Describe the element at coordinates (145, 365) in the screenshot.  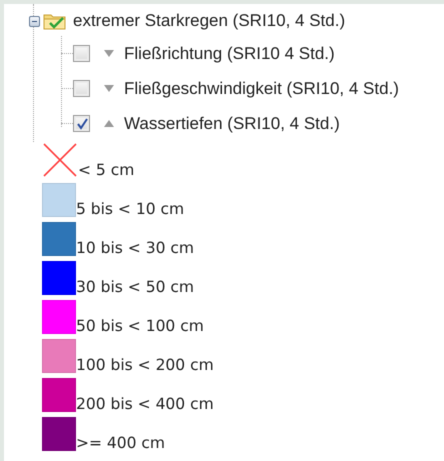
I see `legend-label: 100 bis < 200 cm` at that location.